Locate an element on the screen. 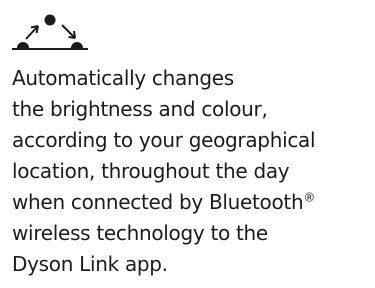  description-line-bluetooth: when connected by Bluetooth® is located at coordinates (192, 202).